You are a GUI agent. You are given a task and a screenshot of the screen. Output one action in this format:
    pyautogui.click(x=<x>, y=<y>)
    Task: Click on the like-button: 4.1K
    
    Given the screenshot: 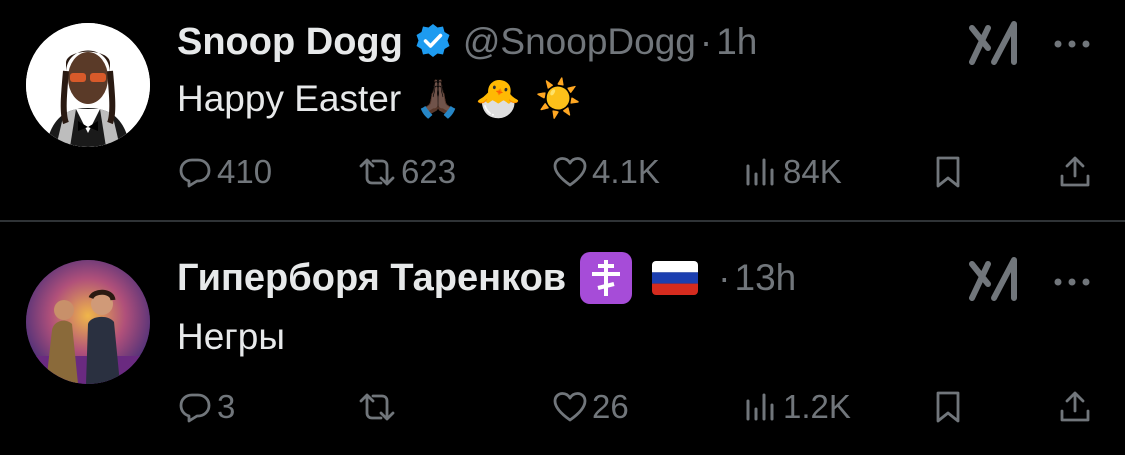 What is the action you would take?
    pyautogui.click(x=606, y=172)
    